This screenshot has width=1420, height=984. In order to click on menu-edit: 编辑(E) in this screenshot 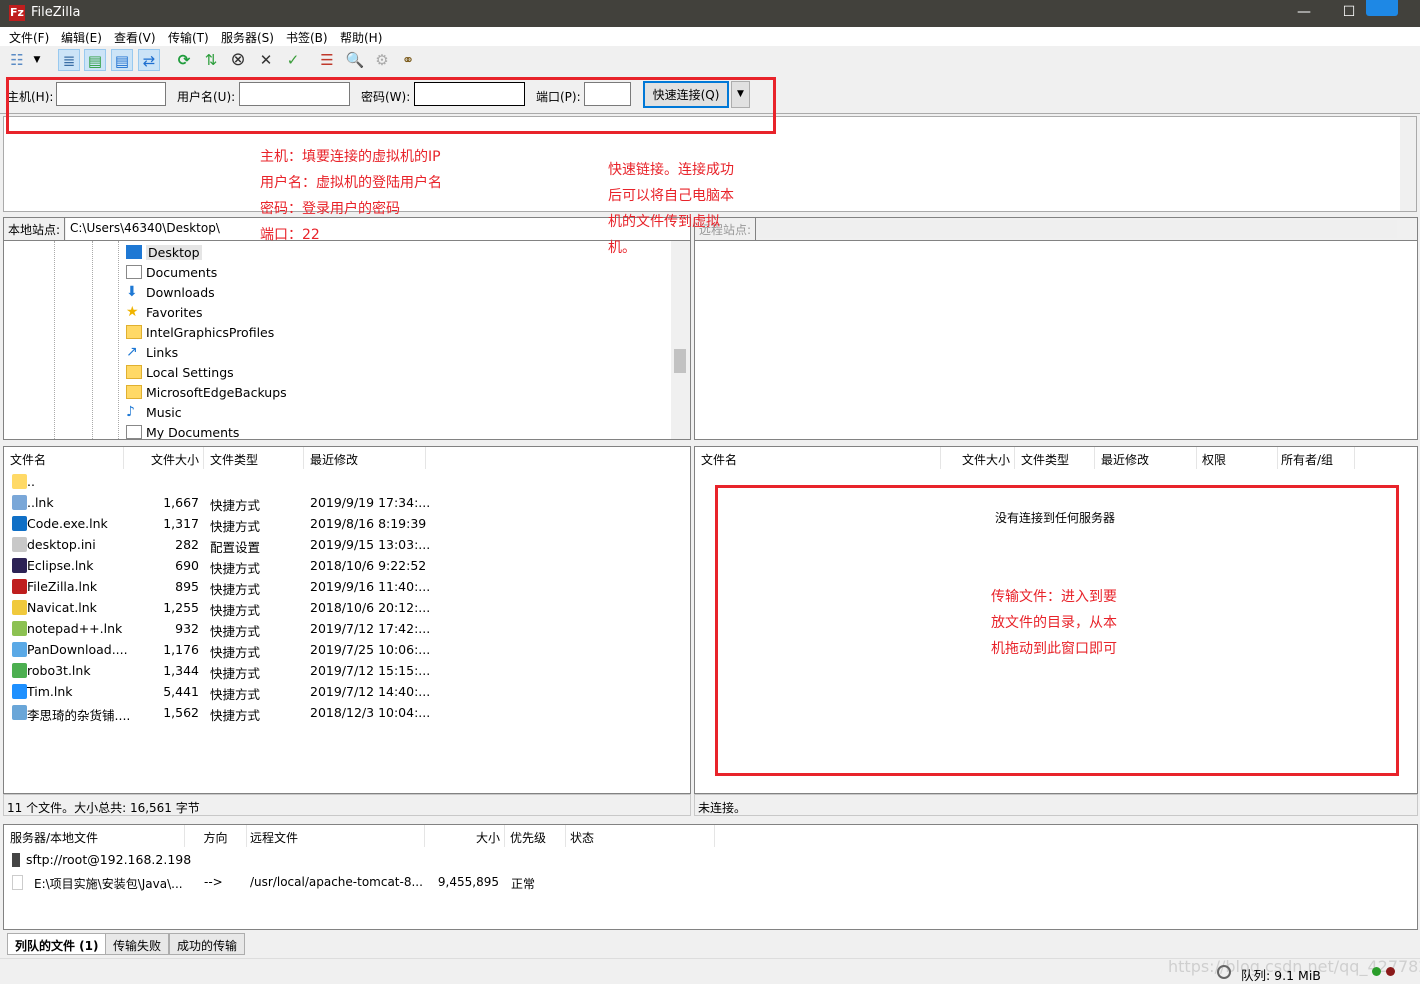, I will do `click(81, 37)`.